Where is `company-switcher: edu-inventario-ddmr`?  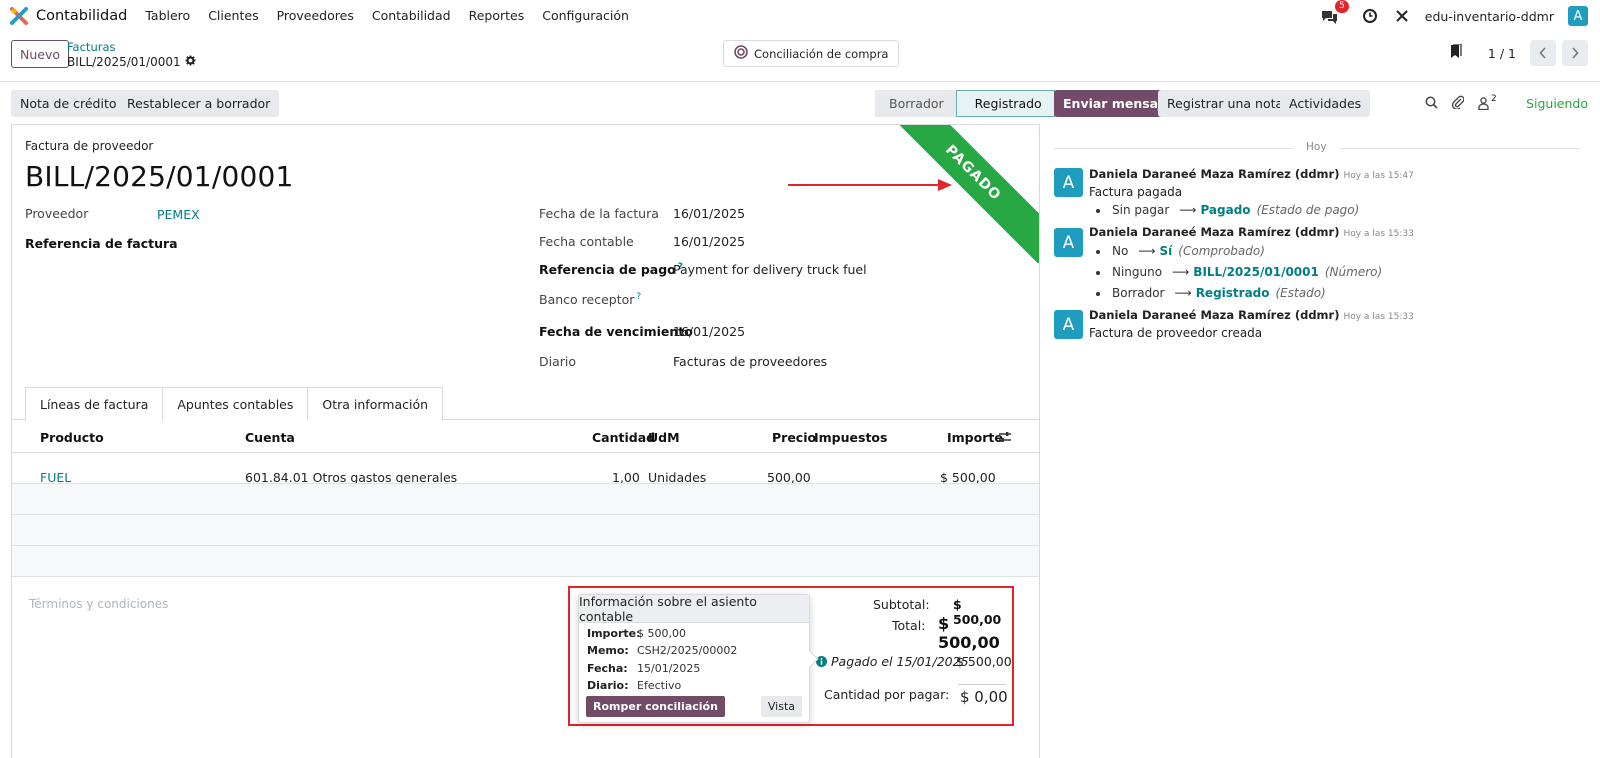 company-switcher: edu-inventario-ddmr is located at coordinates (1489, 16).